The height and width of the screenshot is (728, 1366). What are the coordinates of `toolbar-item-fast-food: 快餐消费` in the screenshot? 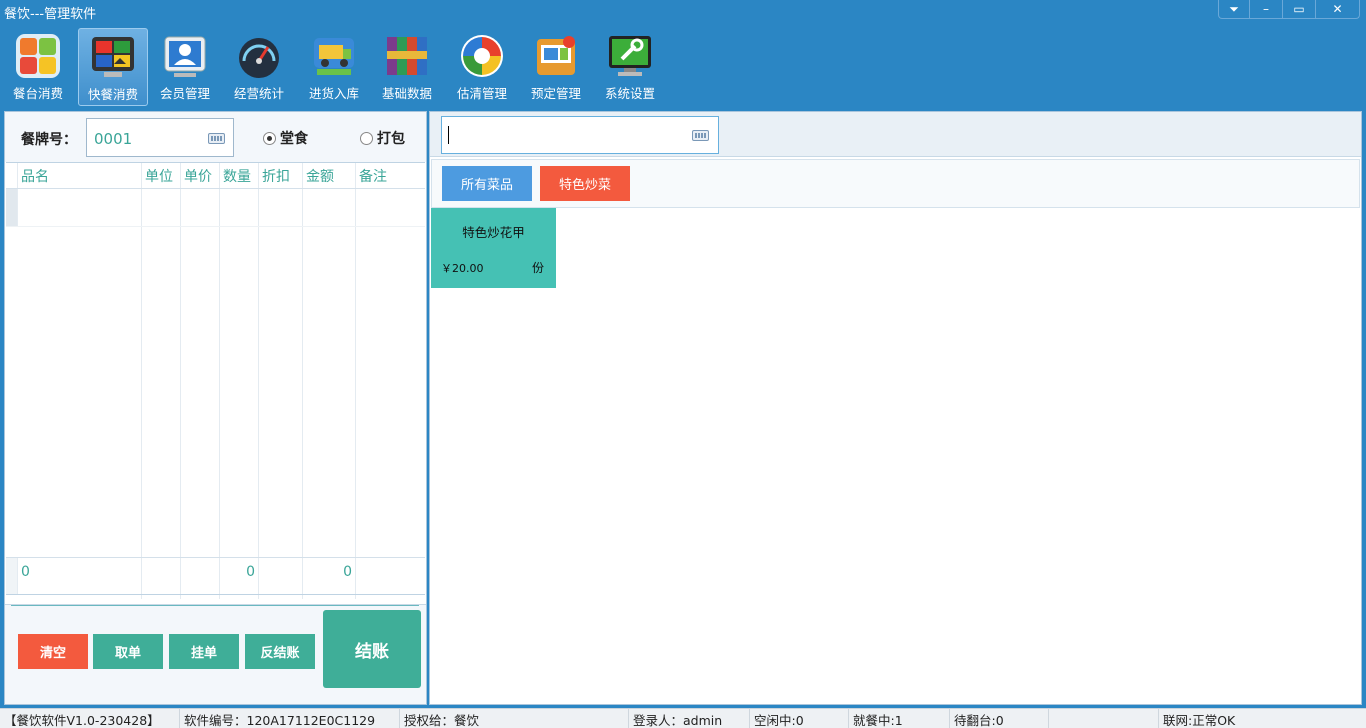 It's located at (113, 67).